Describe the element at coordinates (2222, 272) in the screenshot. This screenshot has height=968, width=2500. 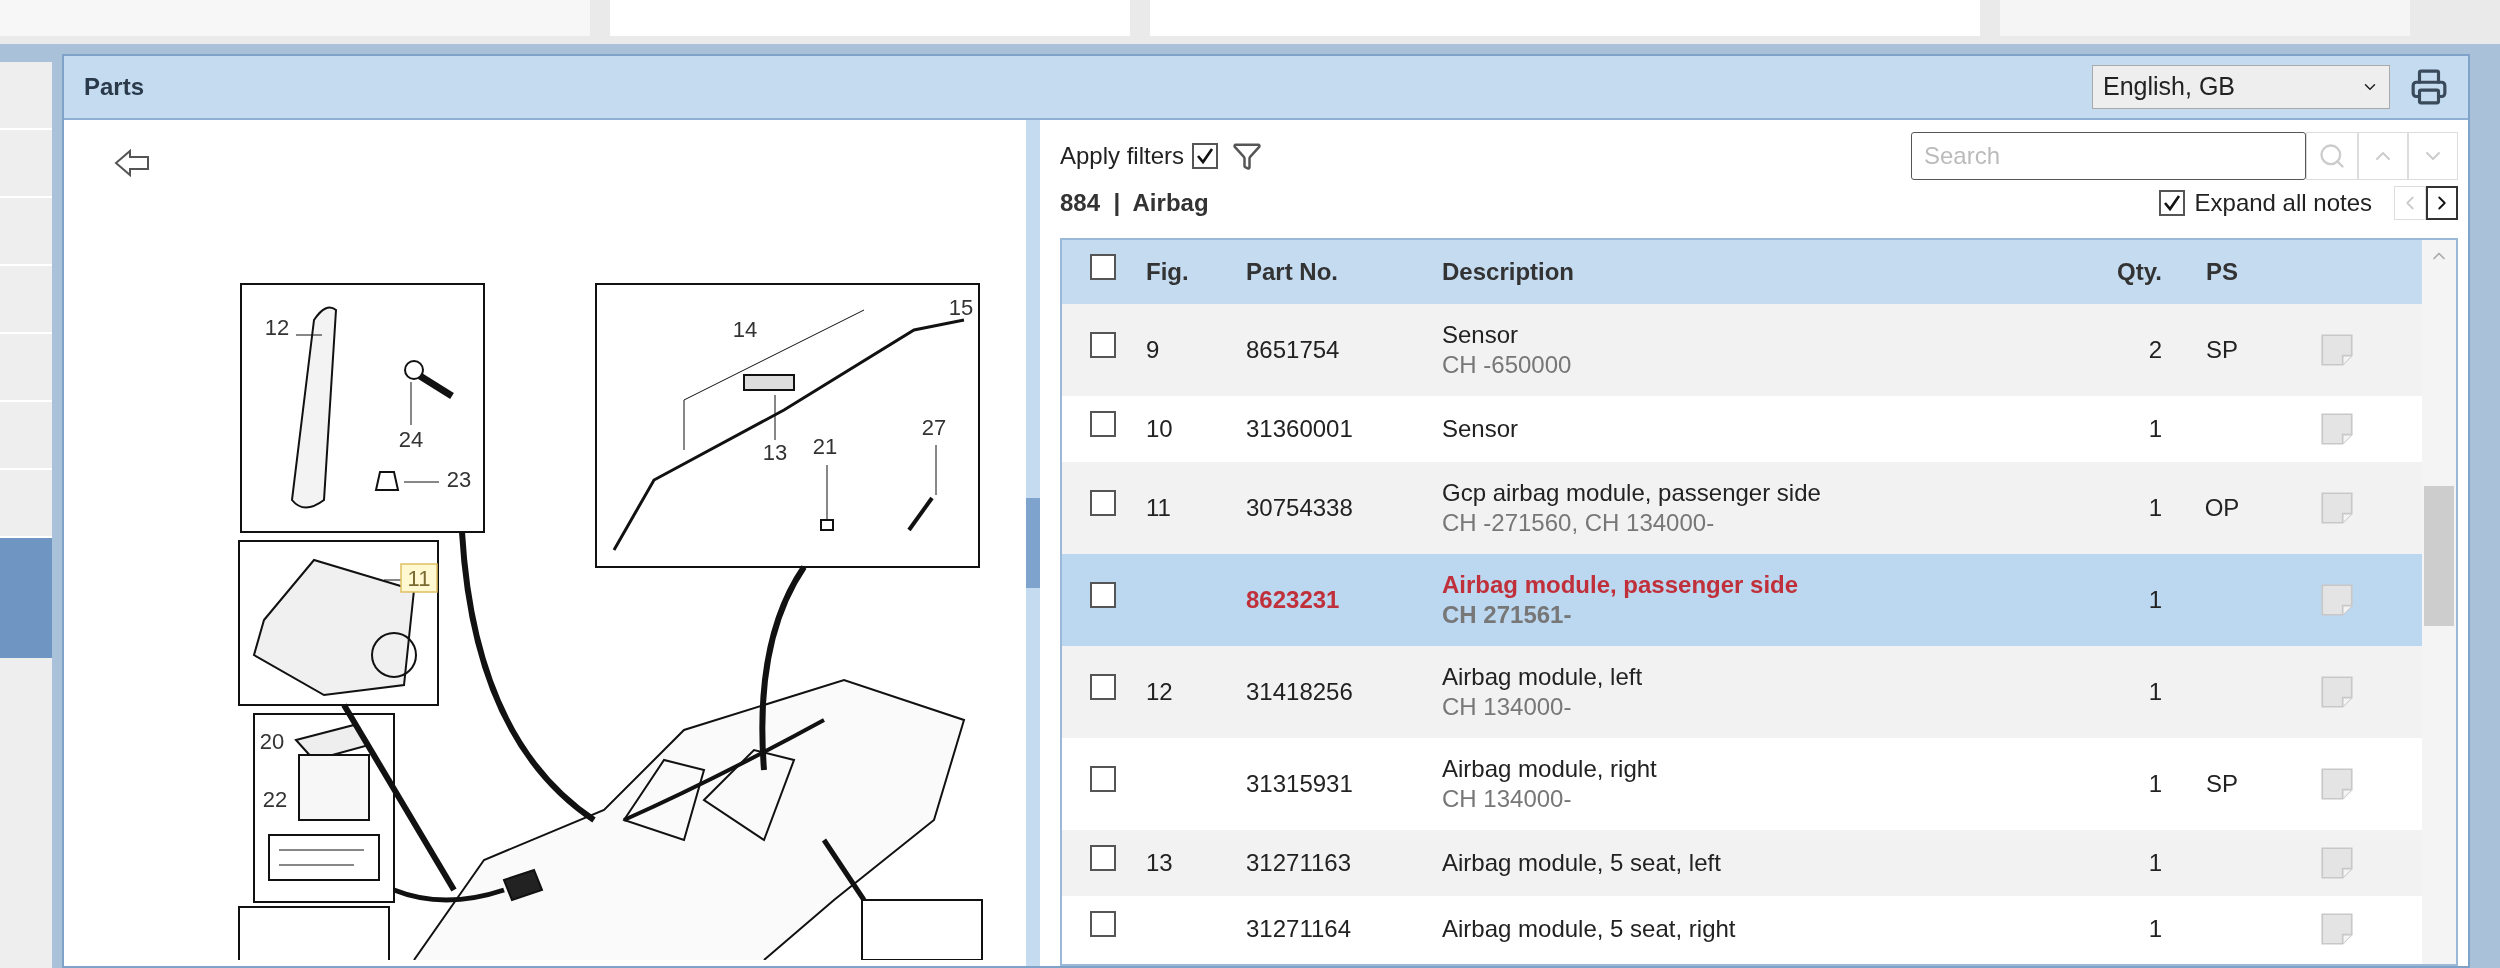
I see `column-header: PS` at that location.